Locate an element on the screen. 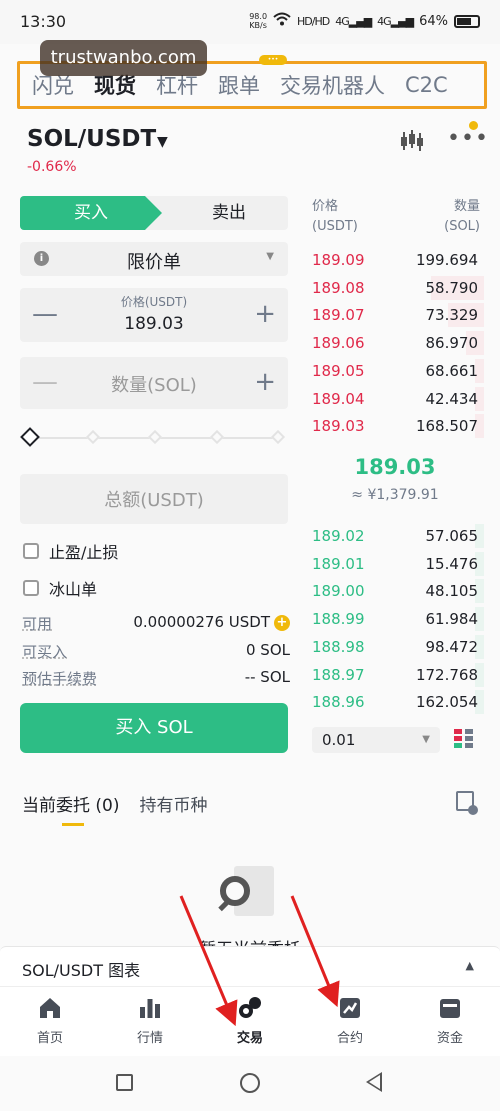  iceberg-label: 冰山单 is located at coordinates (73, 589).